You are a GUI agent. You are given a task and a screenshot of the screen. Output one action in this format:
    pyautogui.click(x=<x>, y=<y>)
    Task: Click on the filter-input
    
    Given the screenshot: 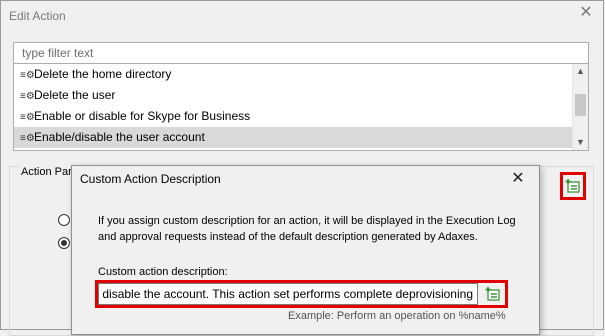 What is the action you would take?
    pyautogui.click(x=301, y=53)
    